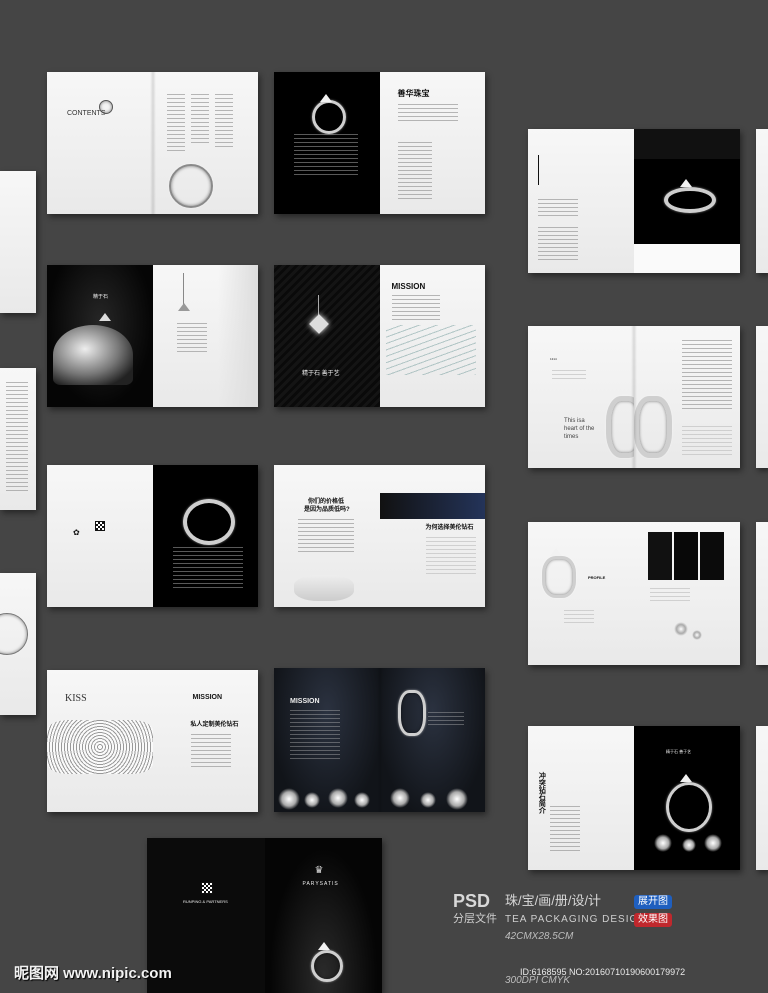 Image resolution: width=768 pixels, height=993 pixels. I want to click on front-cover: ♛ PARYSATIS, so click(323, 915).